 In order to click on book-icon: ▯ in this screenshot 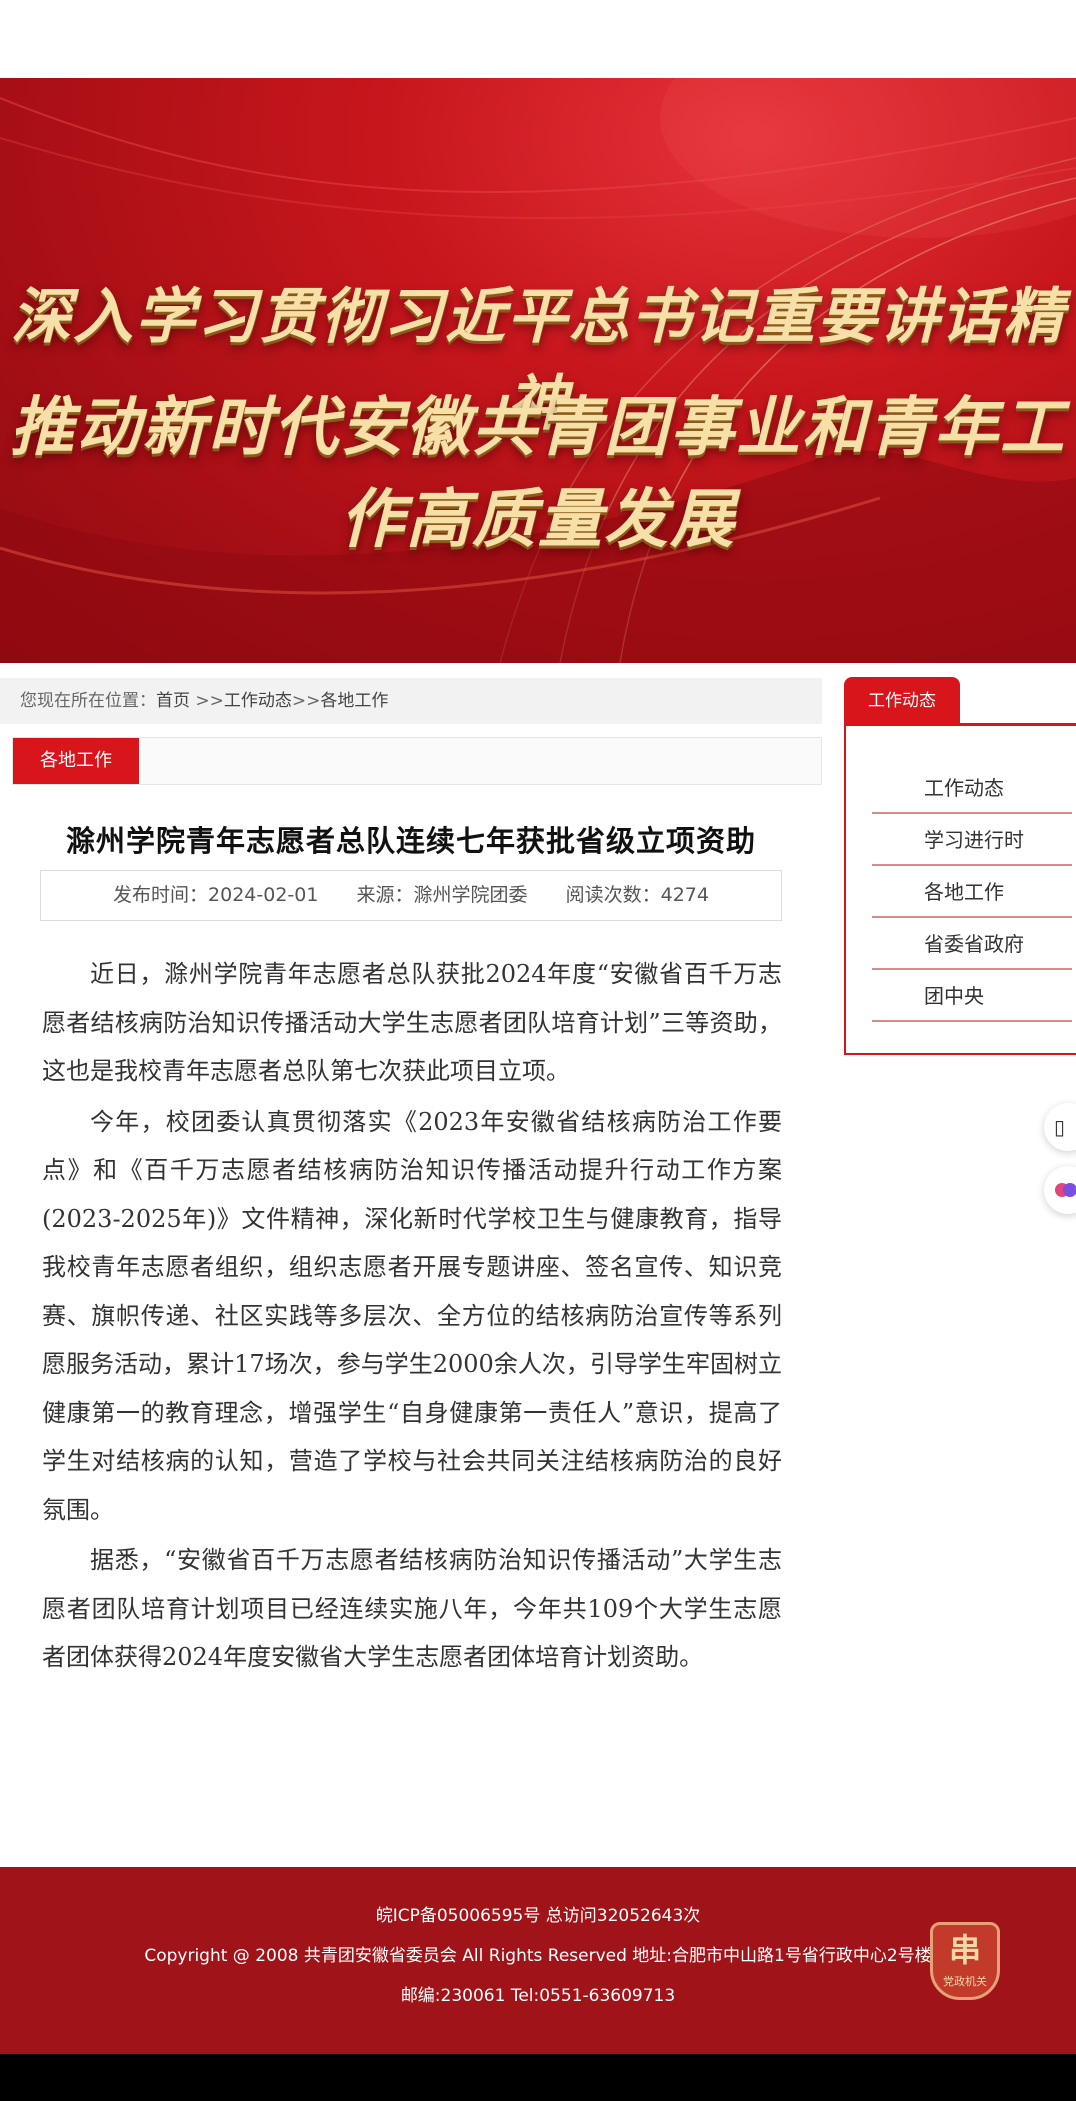, I will do `click(1060, 1127)`.